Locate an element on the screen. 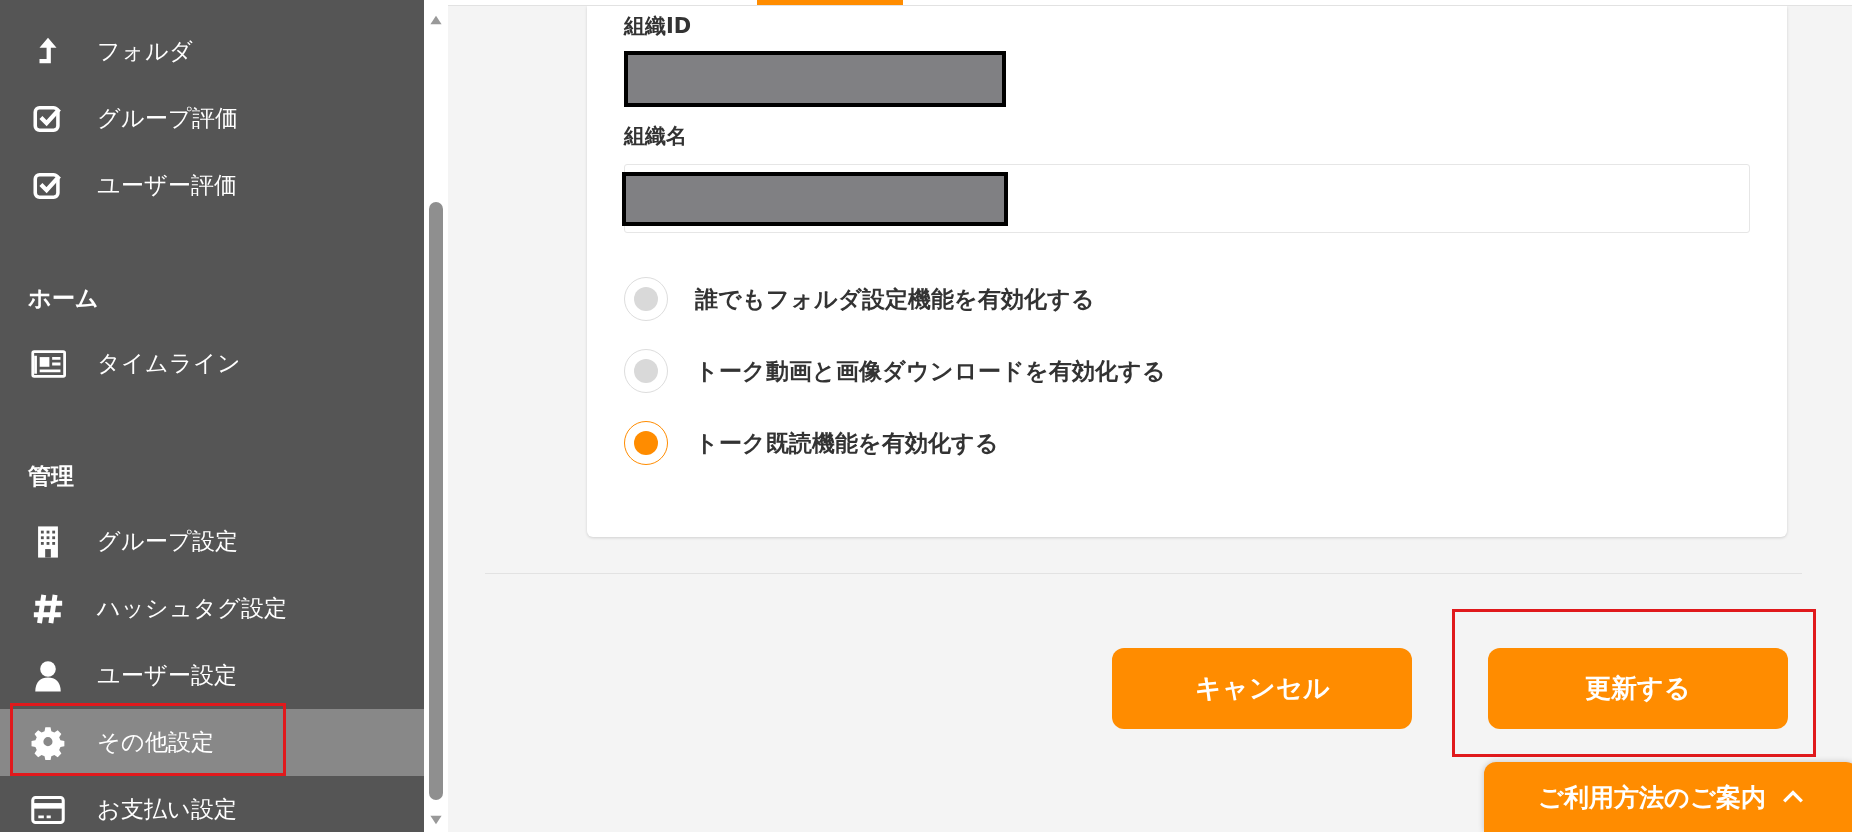 The height and width of the screenshot is (832, 1852). sidebar-item: ユーザー評価 is located at coordinates (212, 185).